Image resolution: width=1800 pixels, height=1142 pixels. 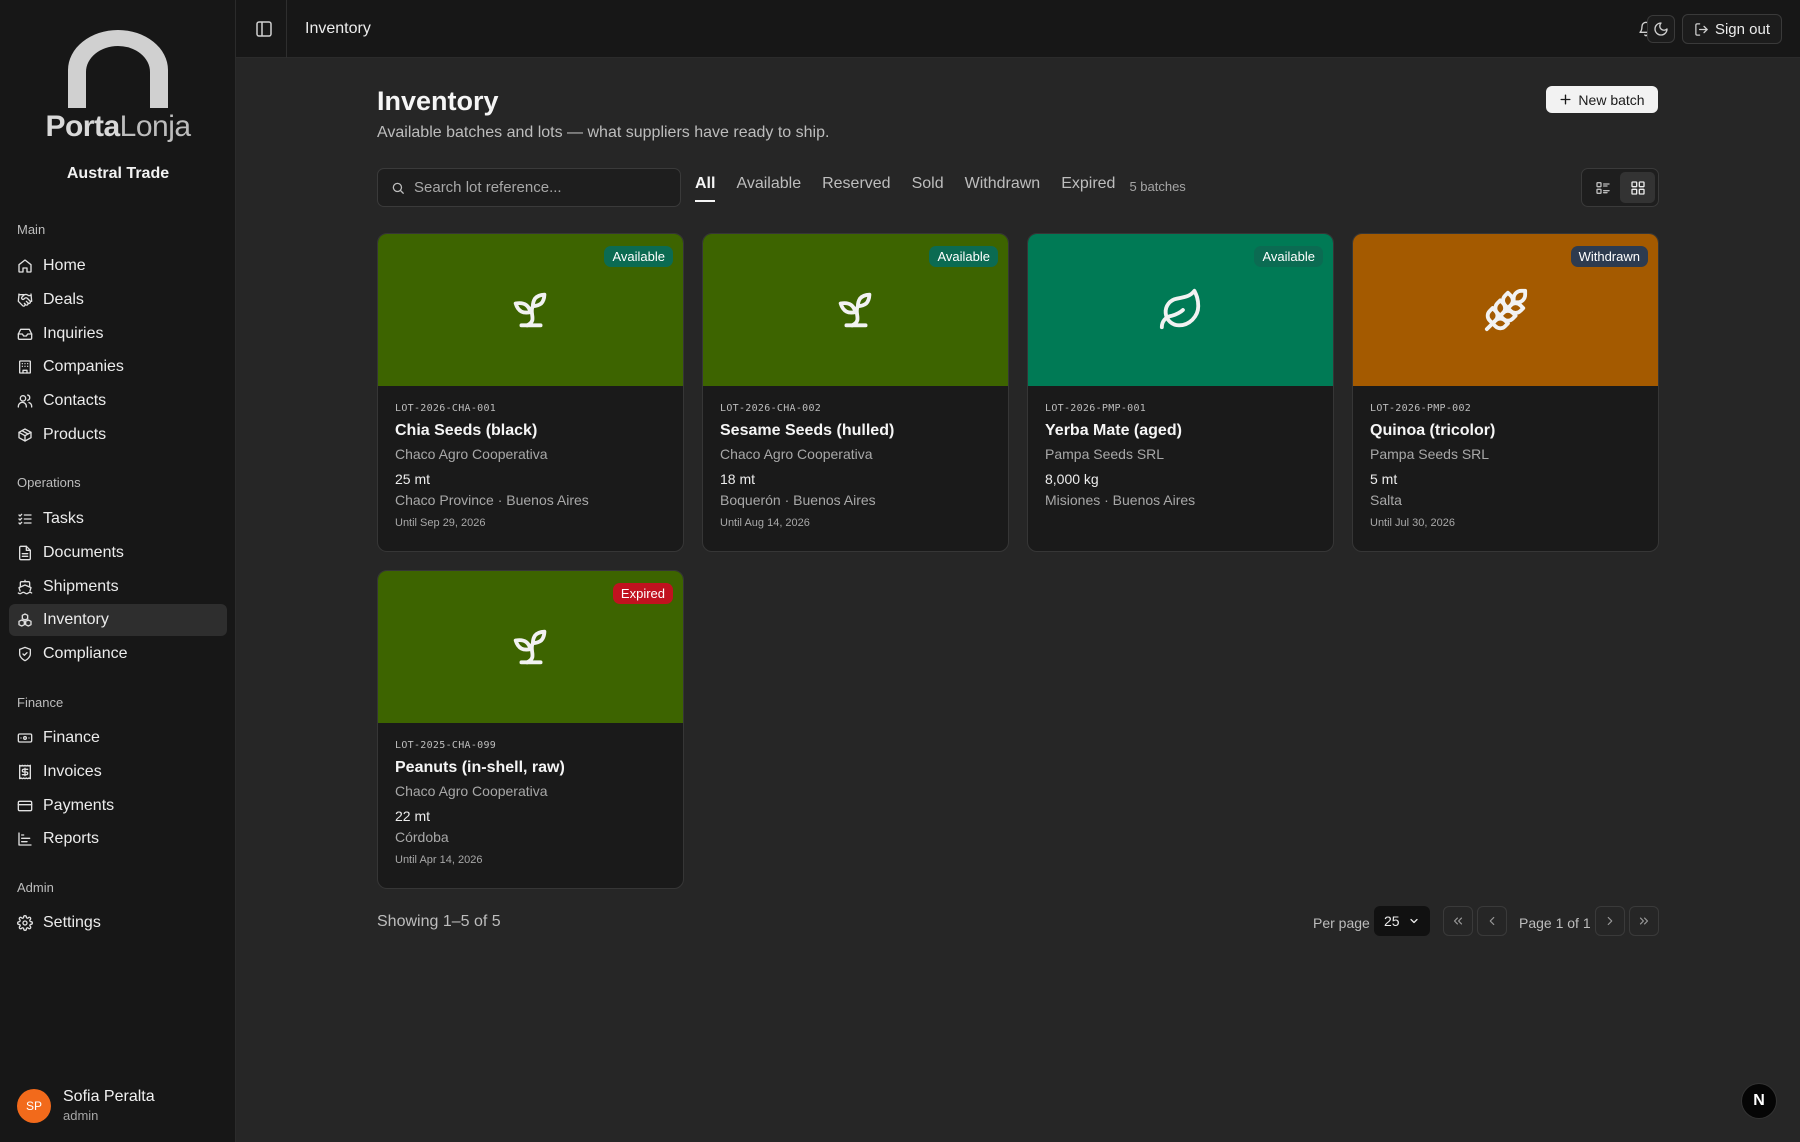 I want to click on sidebar-item-inventory: Inventory, so click(x=118, y=620).